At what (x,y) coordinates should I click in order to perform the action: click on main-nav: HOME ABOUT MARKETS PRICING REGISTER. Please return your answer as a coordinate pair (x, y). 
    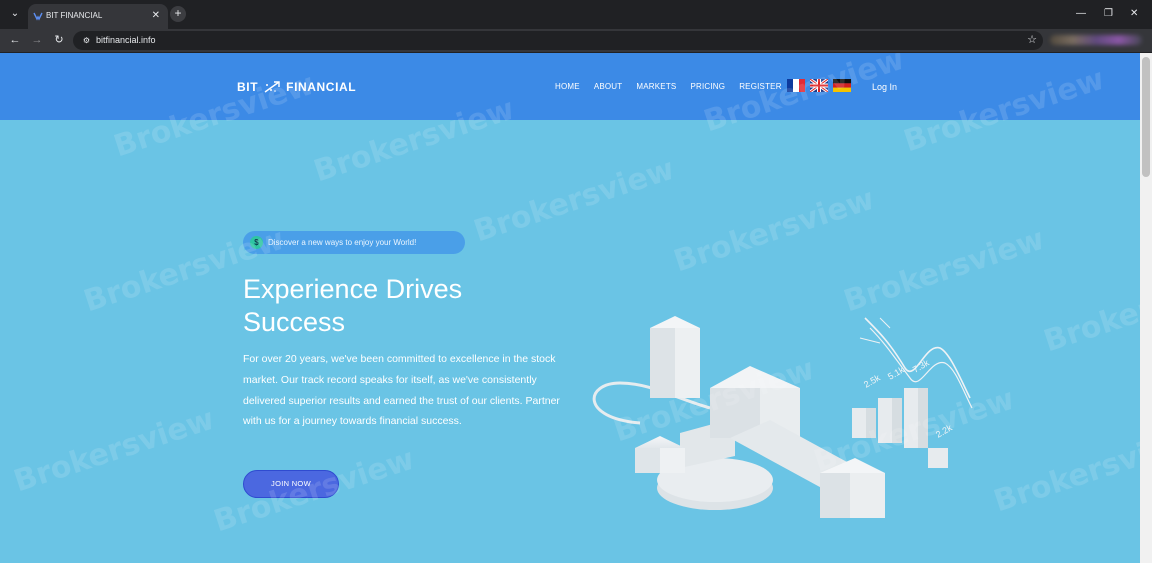
    Looking at the image, I should click on (675, 86).